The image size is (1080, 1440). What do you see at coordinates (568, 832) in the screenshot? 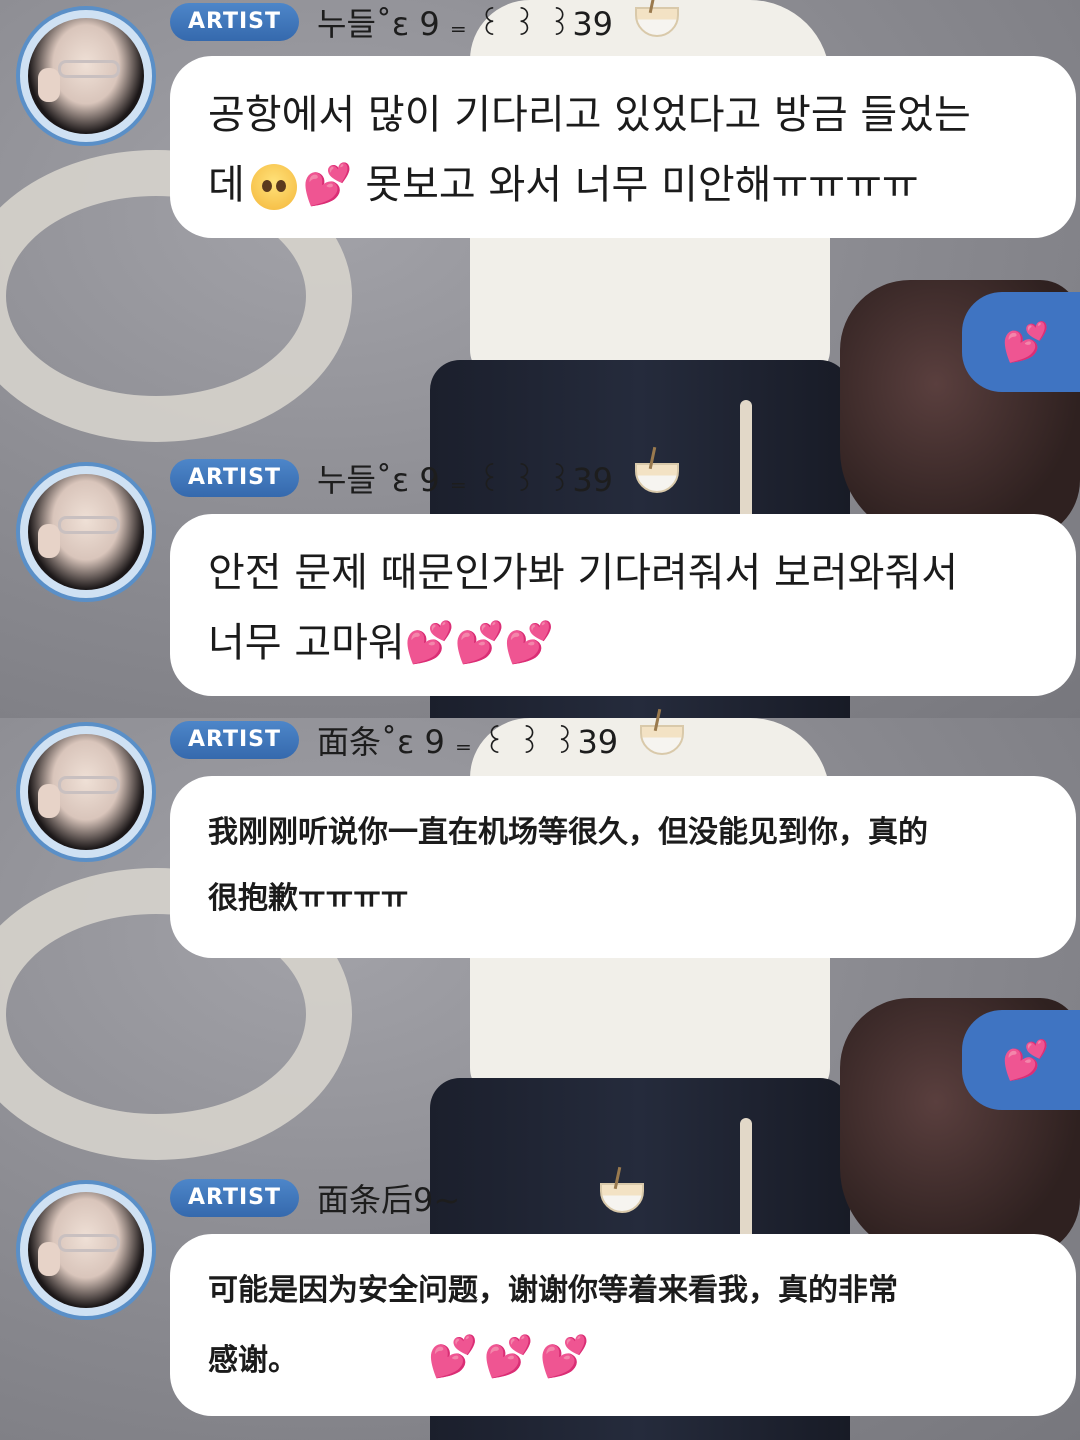
I see `message-text-line: 我刚刚听说你一直在机场等很久，但没能见到你，真的` at bounding box center [568, 832].